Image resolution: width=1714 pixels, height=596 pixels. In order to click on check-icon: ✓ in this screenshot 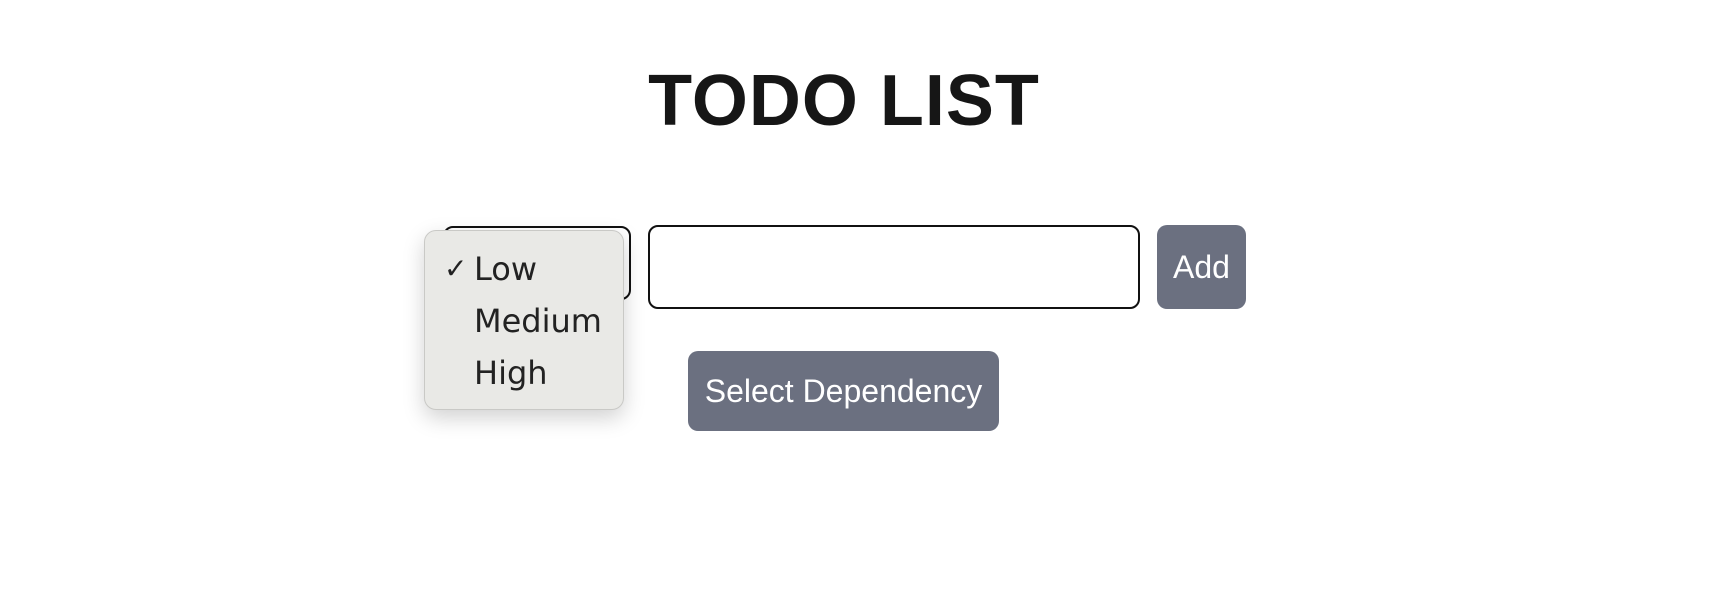, I will do `click(456, 268)`.